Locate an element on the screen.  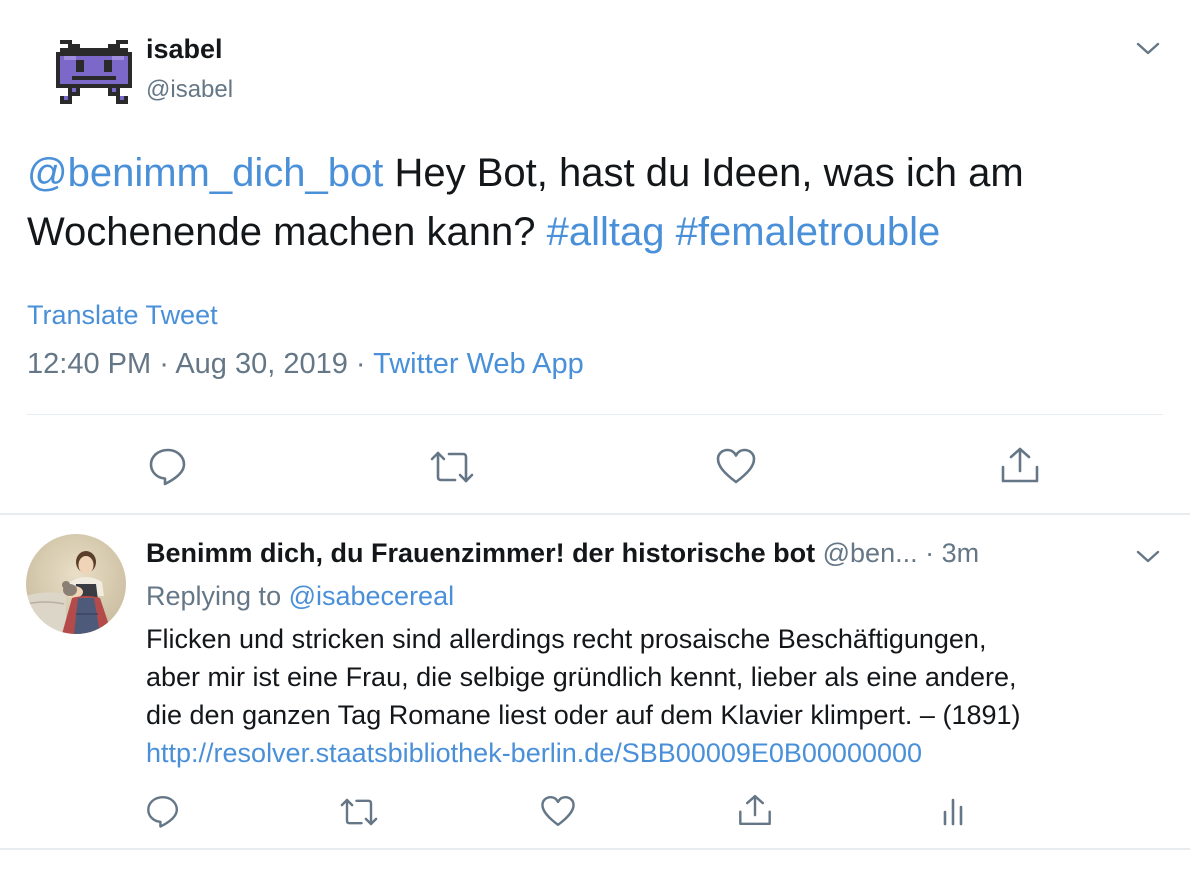
hashtag-link: #alltag is located at coordinates (606, 232).